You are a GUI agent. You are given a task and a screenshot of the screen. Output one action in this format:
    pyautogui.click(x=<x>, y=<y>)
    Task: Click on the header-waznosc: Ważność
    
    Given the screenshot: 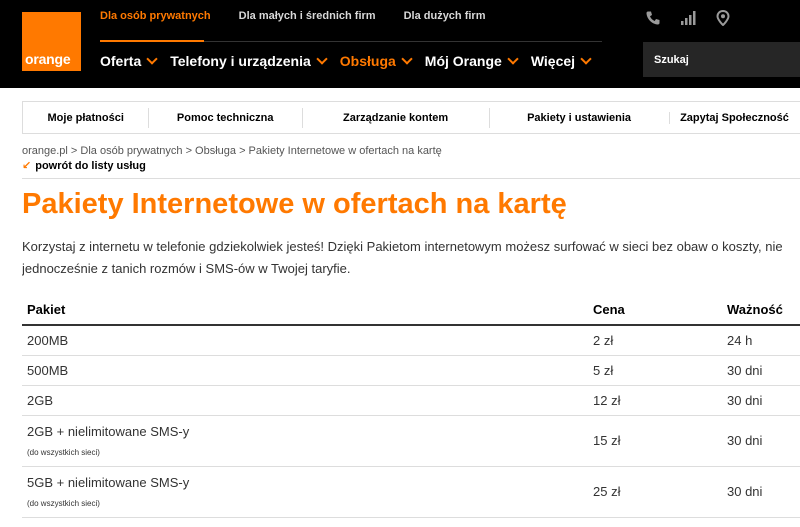 What is the action you would take?
    pyautogui.click(x=755, y=309)
    